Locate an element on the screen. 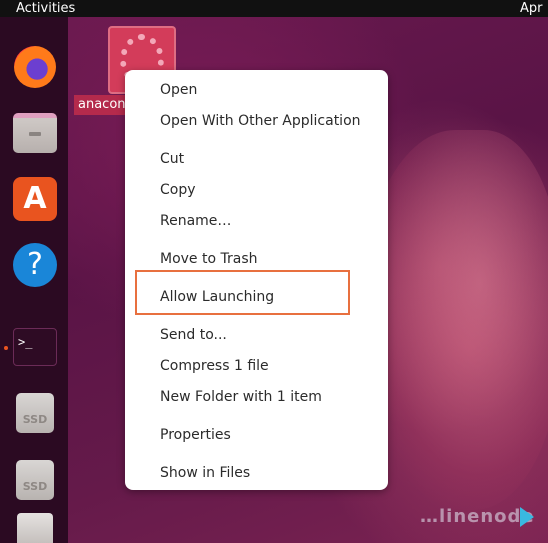 The width and height of the screenshot is (548, 543). firefox-icon is located at coordinates (35, 67).